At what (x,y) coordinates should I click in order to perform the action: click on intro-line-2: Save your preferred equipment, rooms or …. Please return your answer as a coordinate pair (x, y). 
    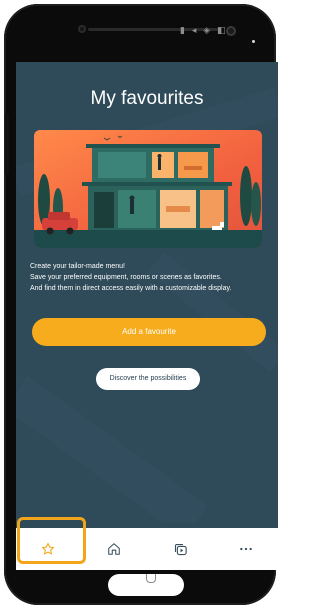
    Looking at the image, I should click on (126, 277).